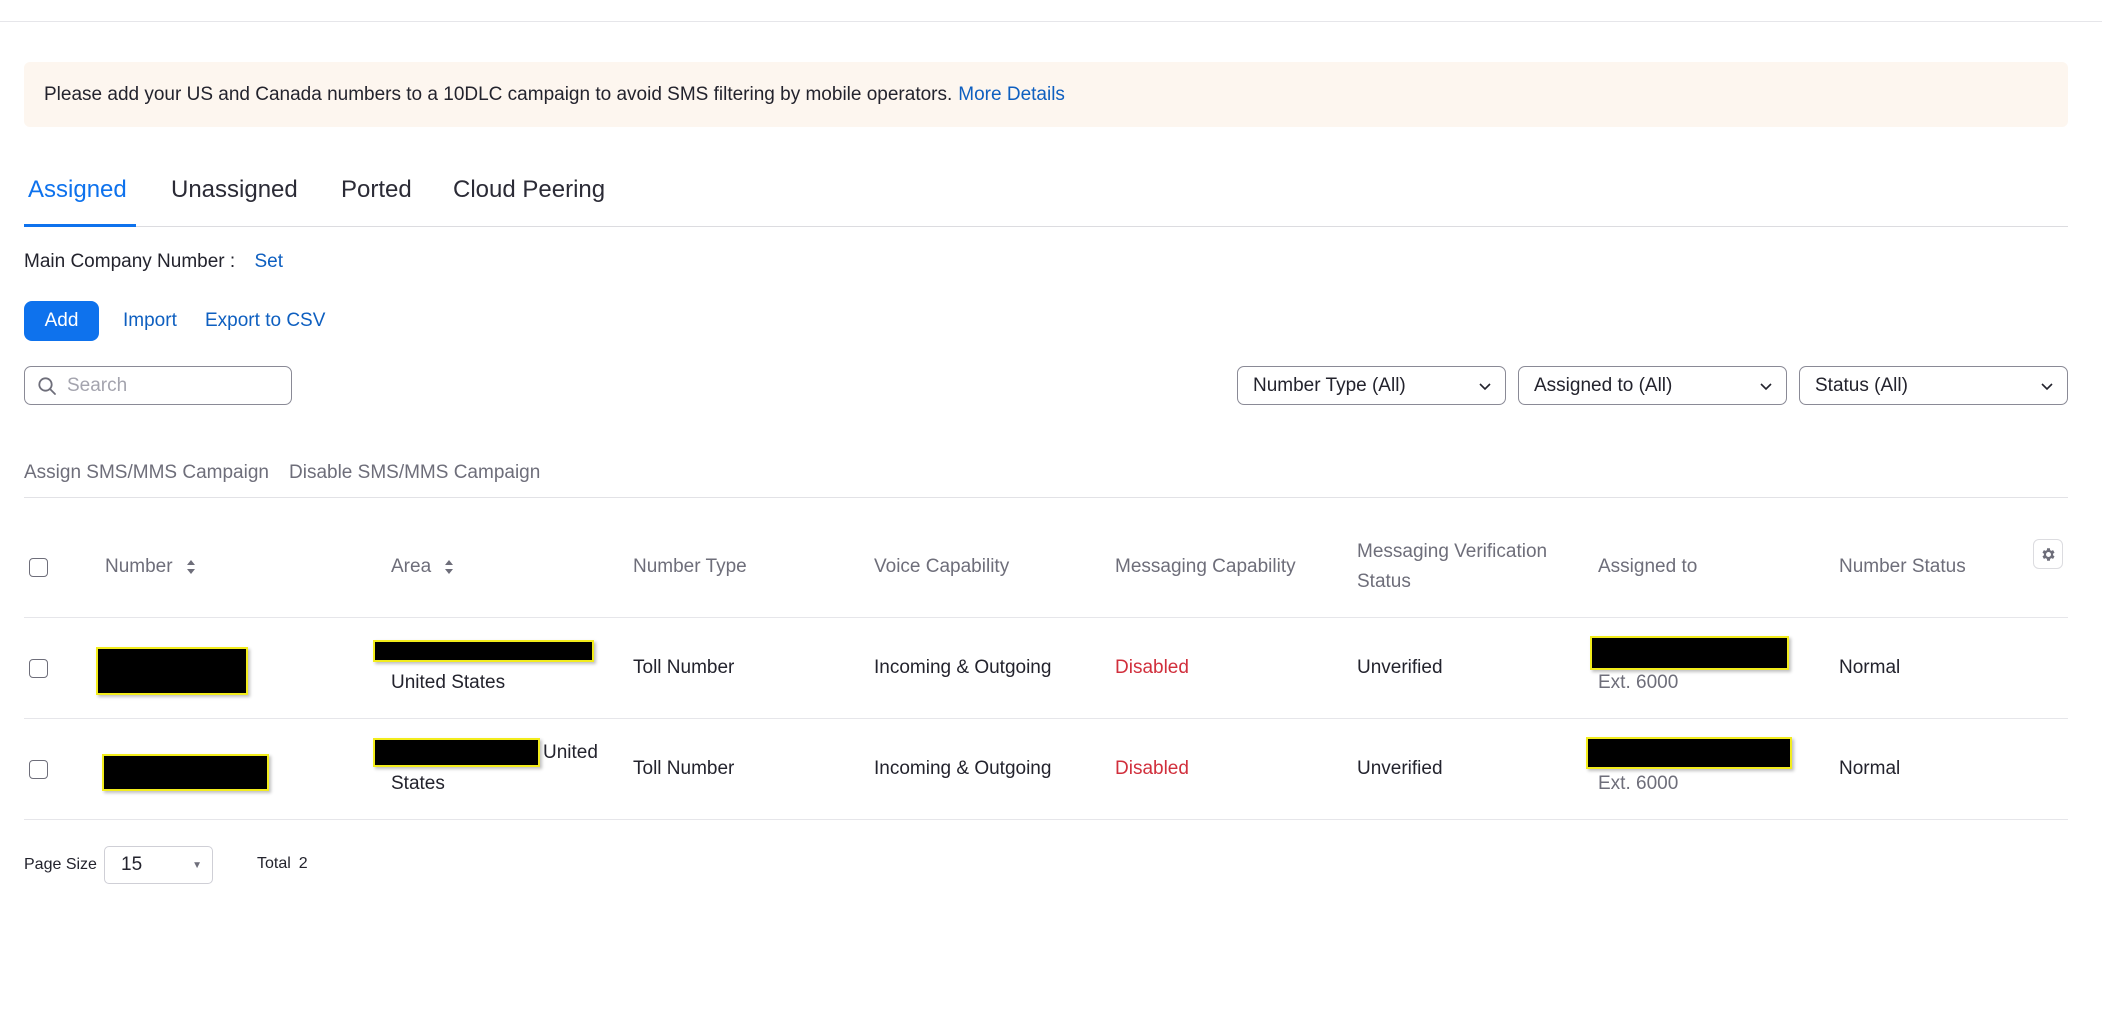  What do you see at coordinates (1902, 566) in the screenshot?
I see `column-number-status: Number Status` at bounding box center [1902, 566].